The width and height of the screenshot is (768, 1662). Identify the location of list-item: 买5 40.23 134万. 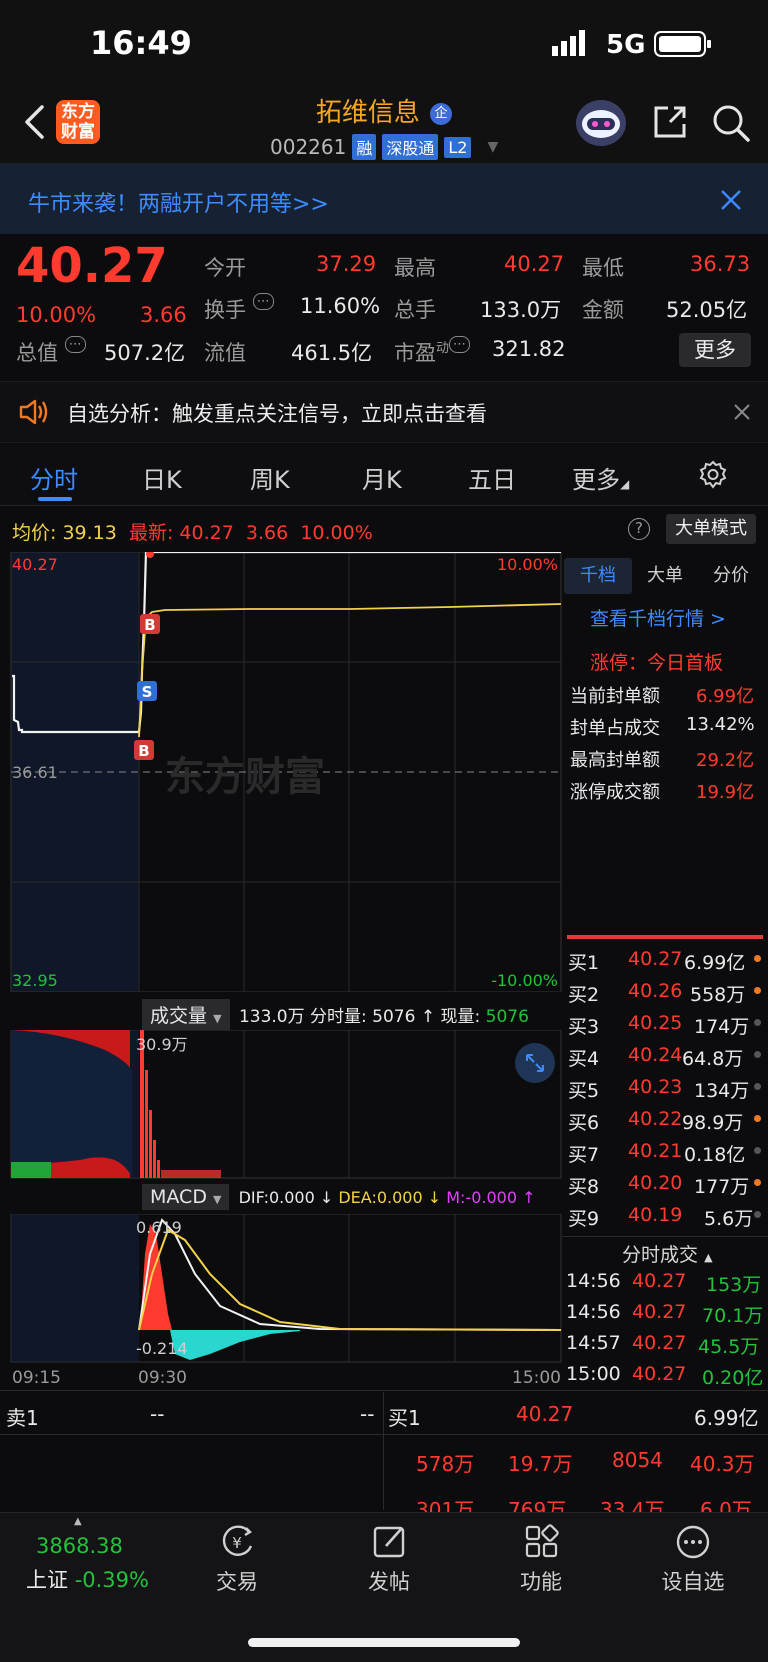
(666, 1092).